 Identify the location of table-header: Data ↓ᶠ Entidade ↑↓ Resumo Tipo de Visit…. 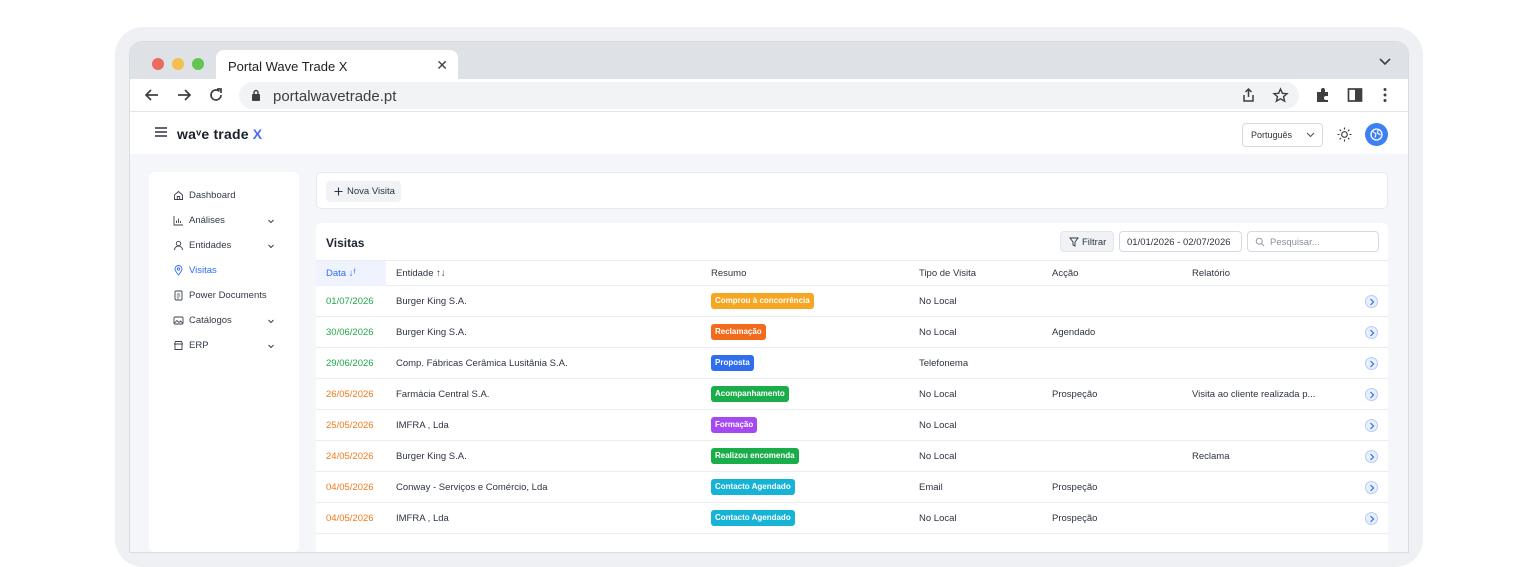
(852, 273).